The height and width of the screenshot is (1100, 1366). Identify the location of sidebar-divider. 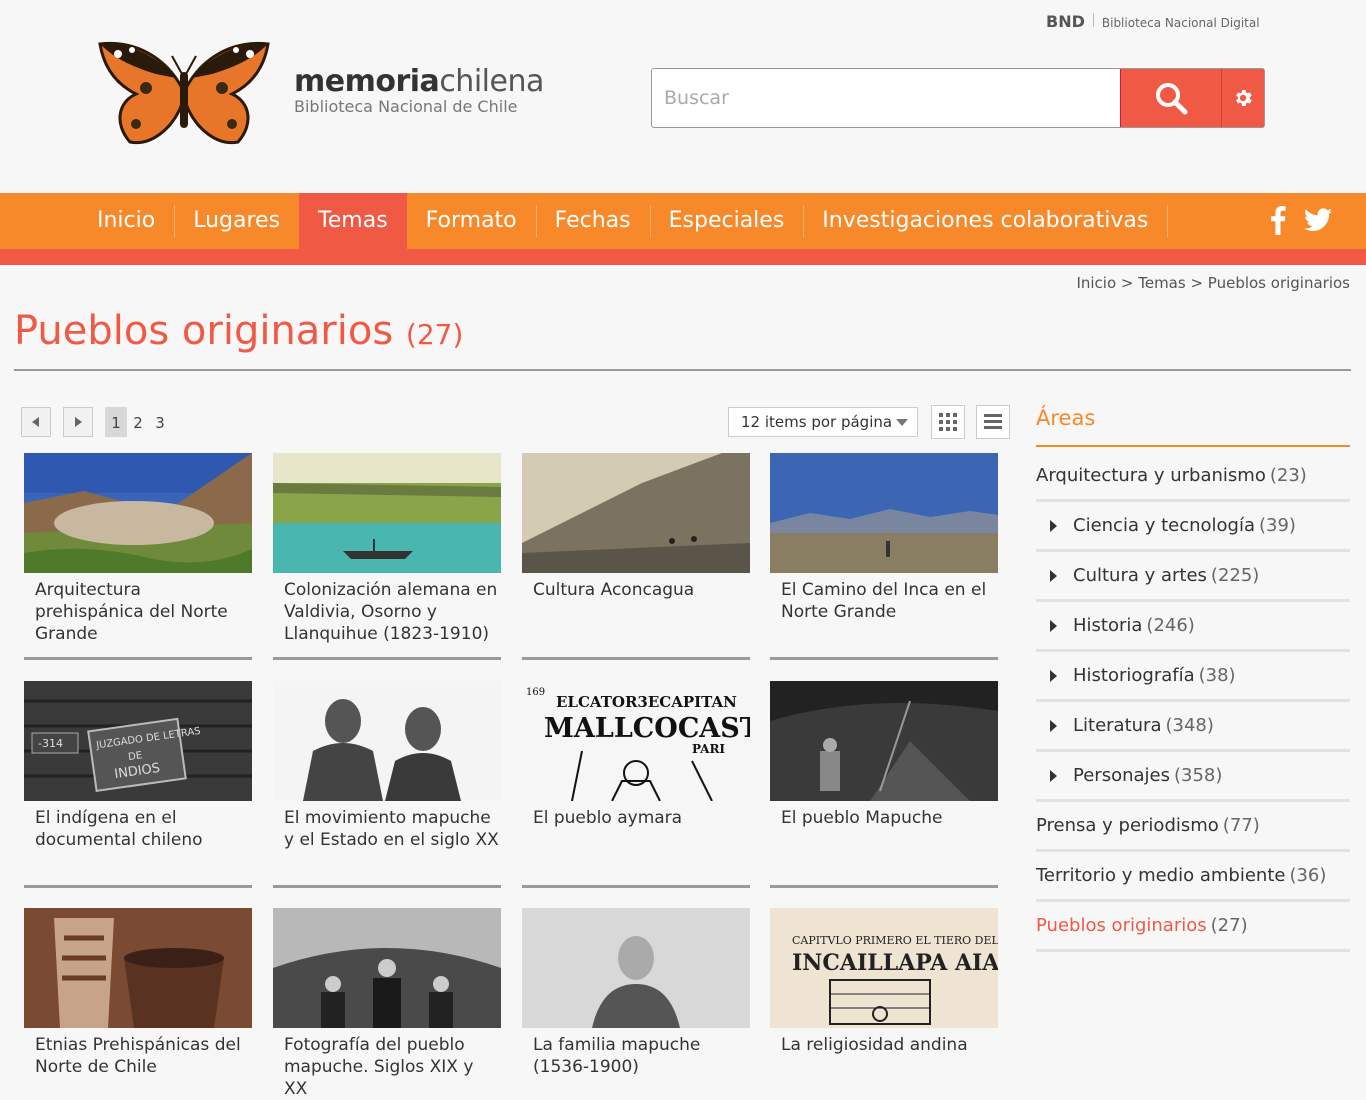
(1193, 446).